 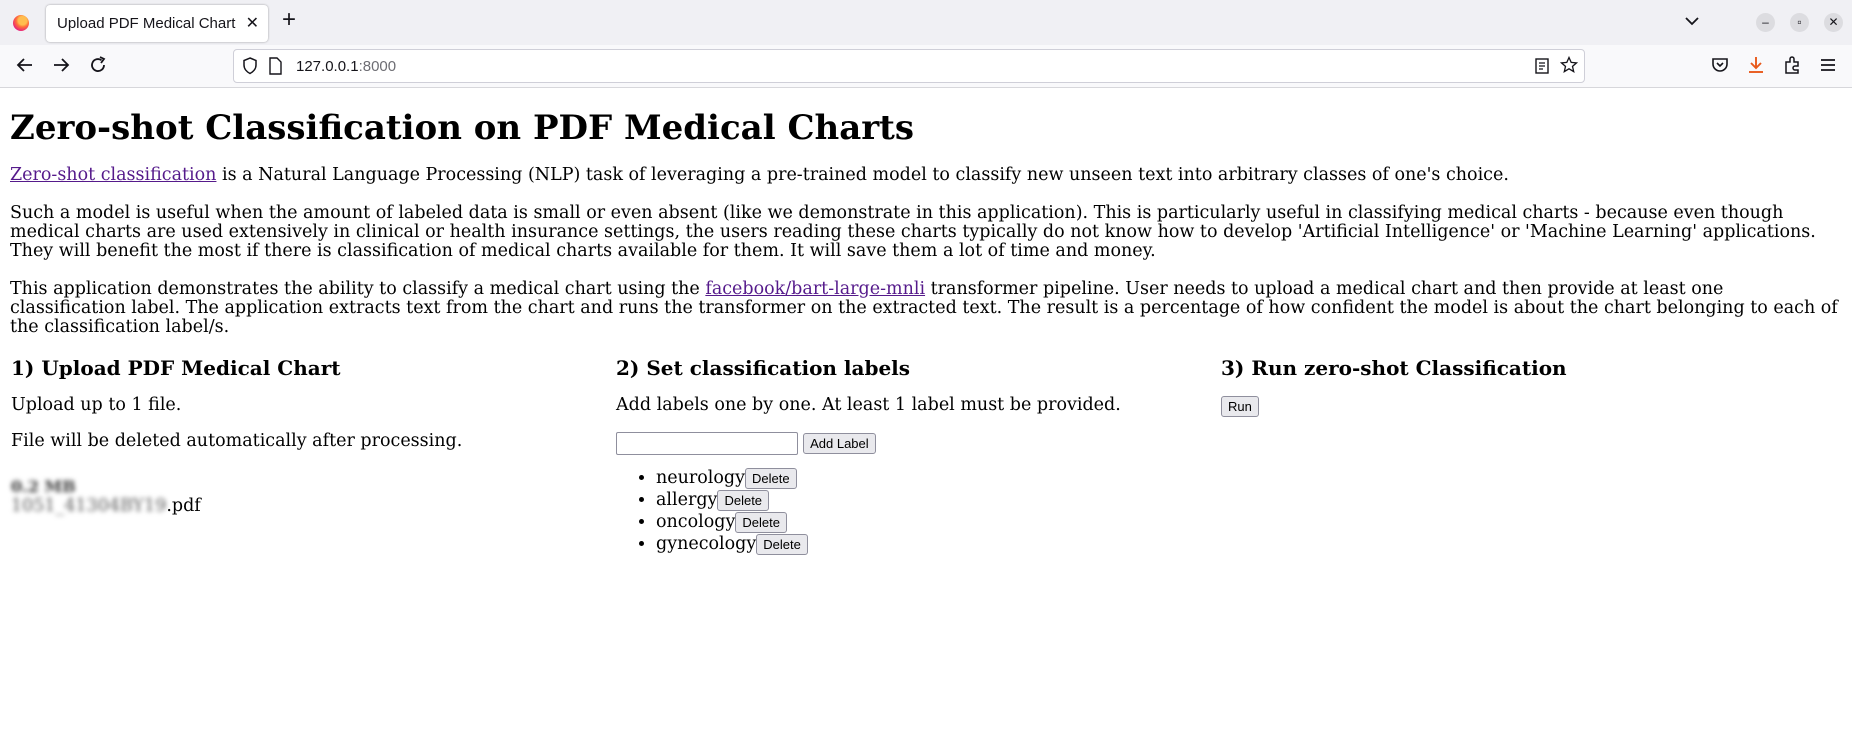 I want to click on extensions-icon, so click(x=1792, y=65).